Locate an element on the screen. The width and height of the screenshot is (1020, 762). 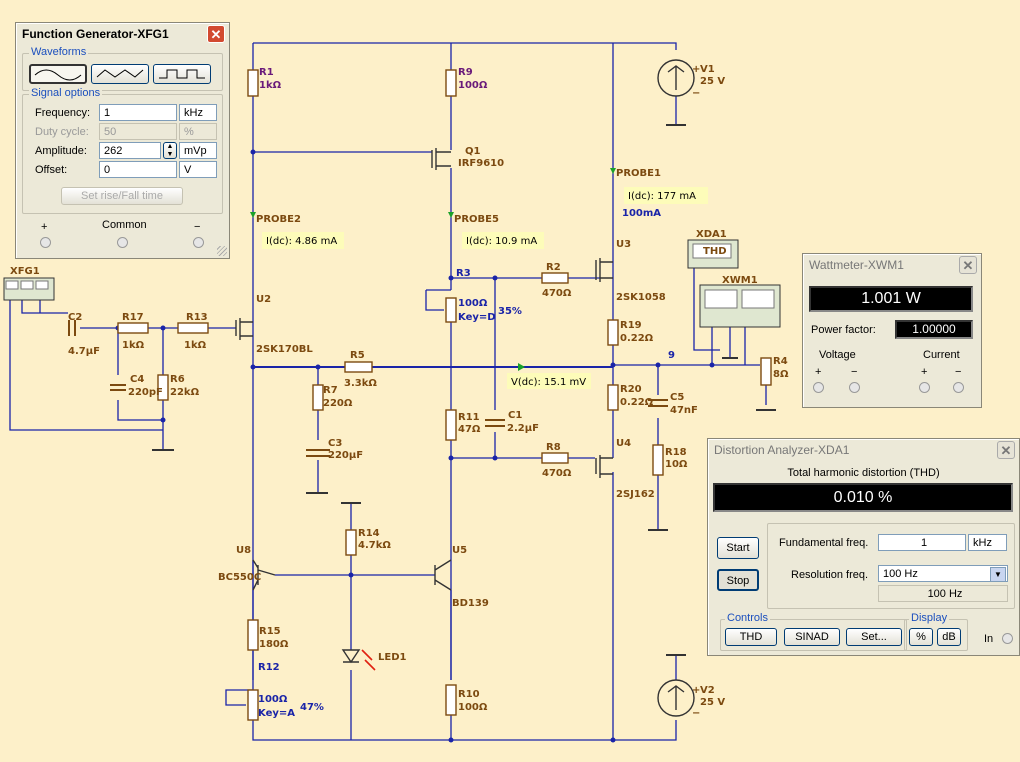
resolution-freq-selected: 100 Hz is located at coordinates (900, 574).